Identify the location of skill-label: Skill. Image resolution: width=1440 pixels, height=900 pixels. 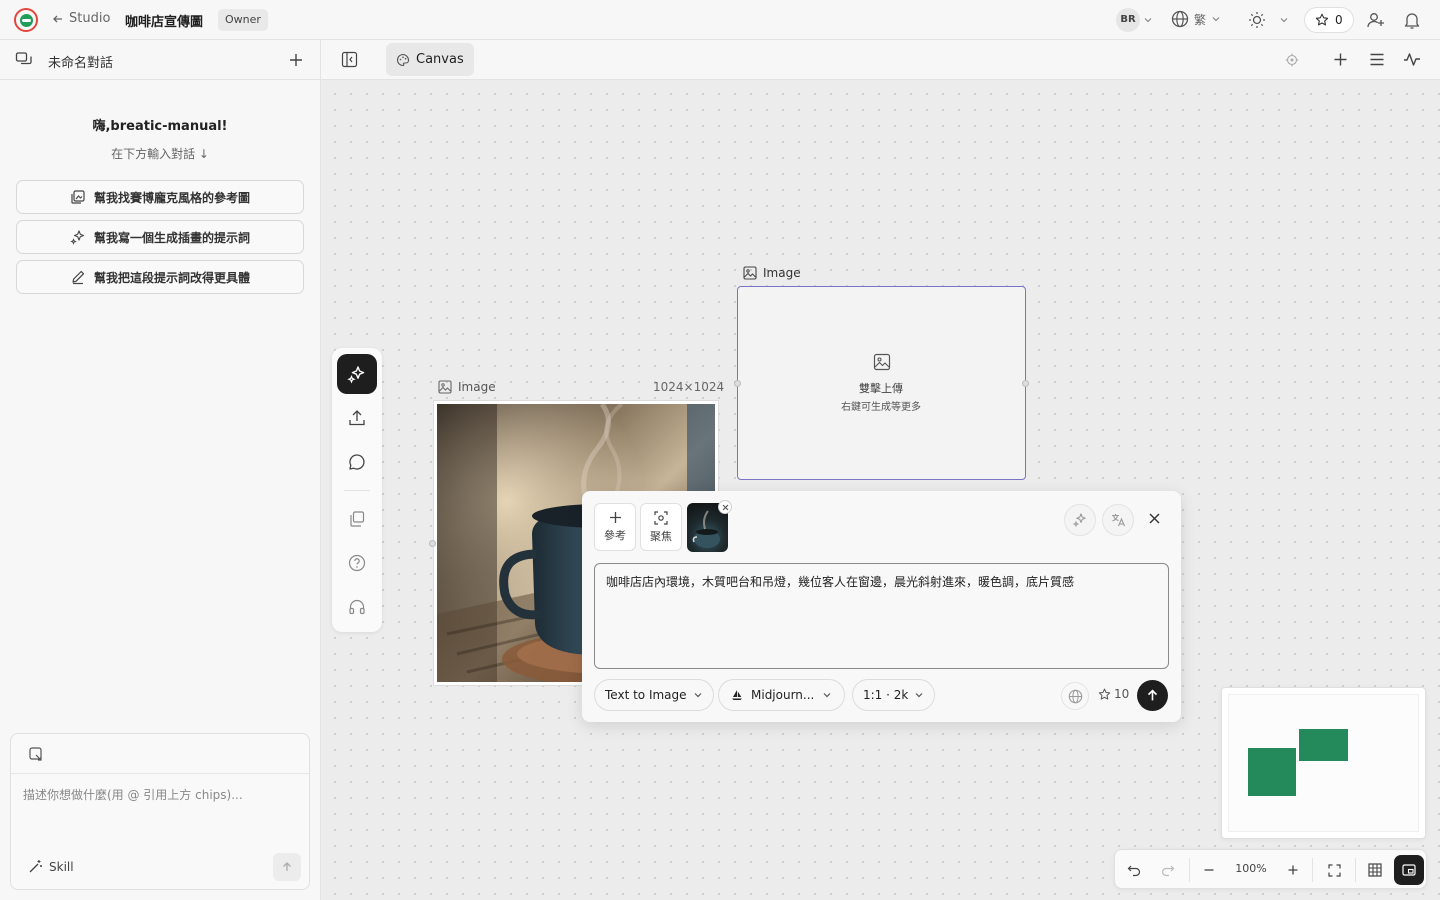
(61, 866).